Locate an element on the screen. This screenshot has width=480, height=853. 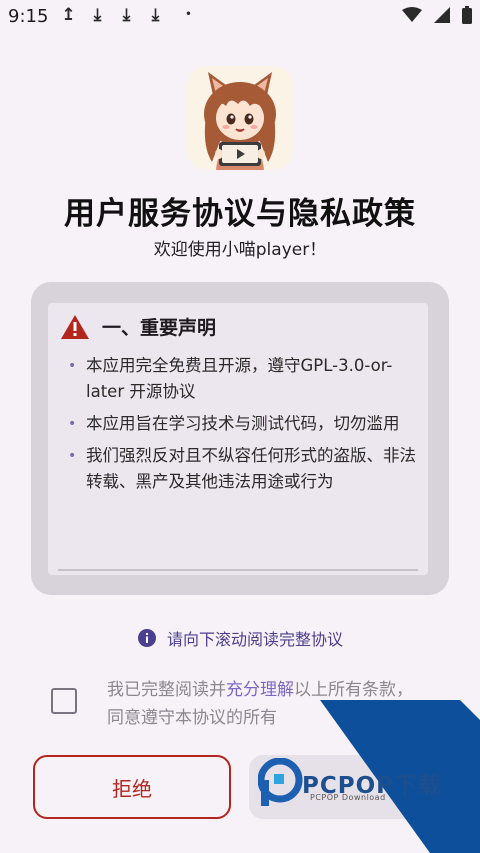
section-title: 一、重要声明 is located at coordinates (159, 328).